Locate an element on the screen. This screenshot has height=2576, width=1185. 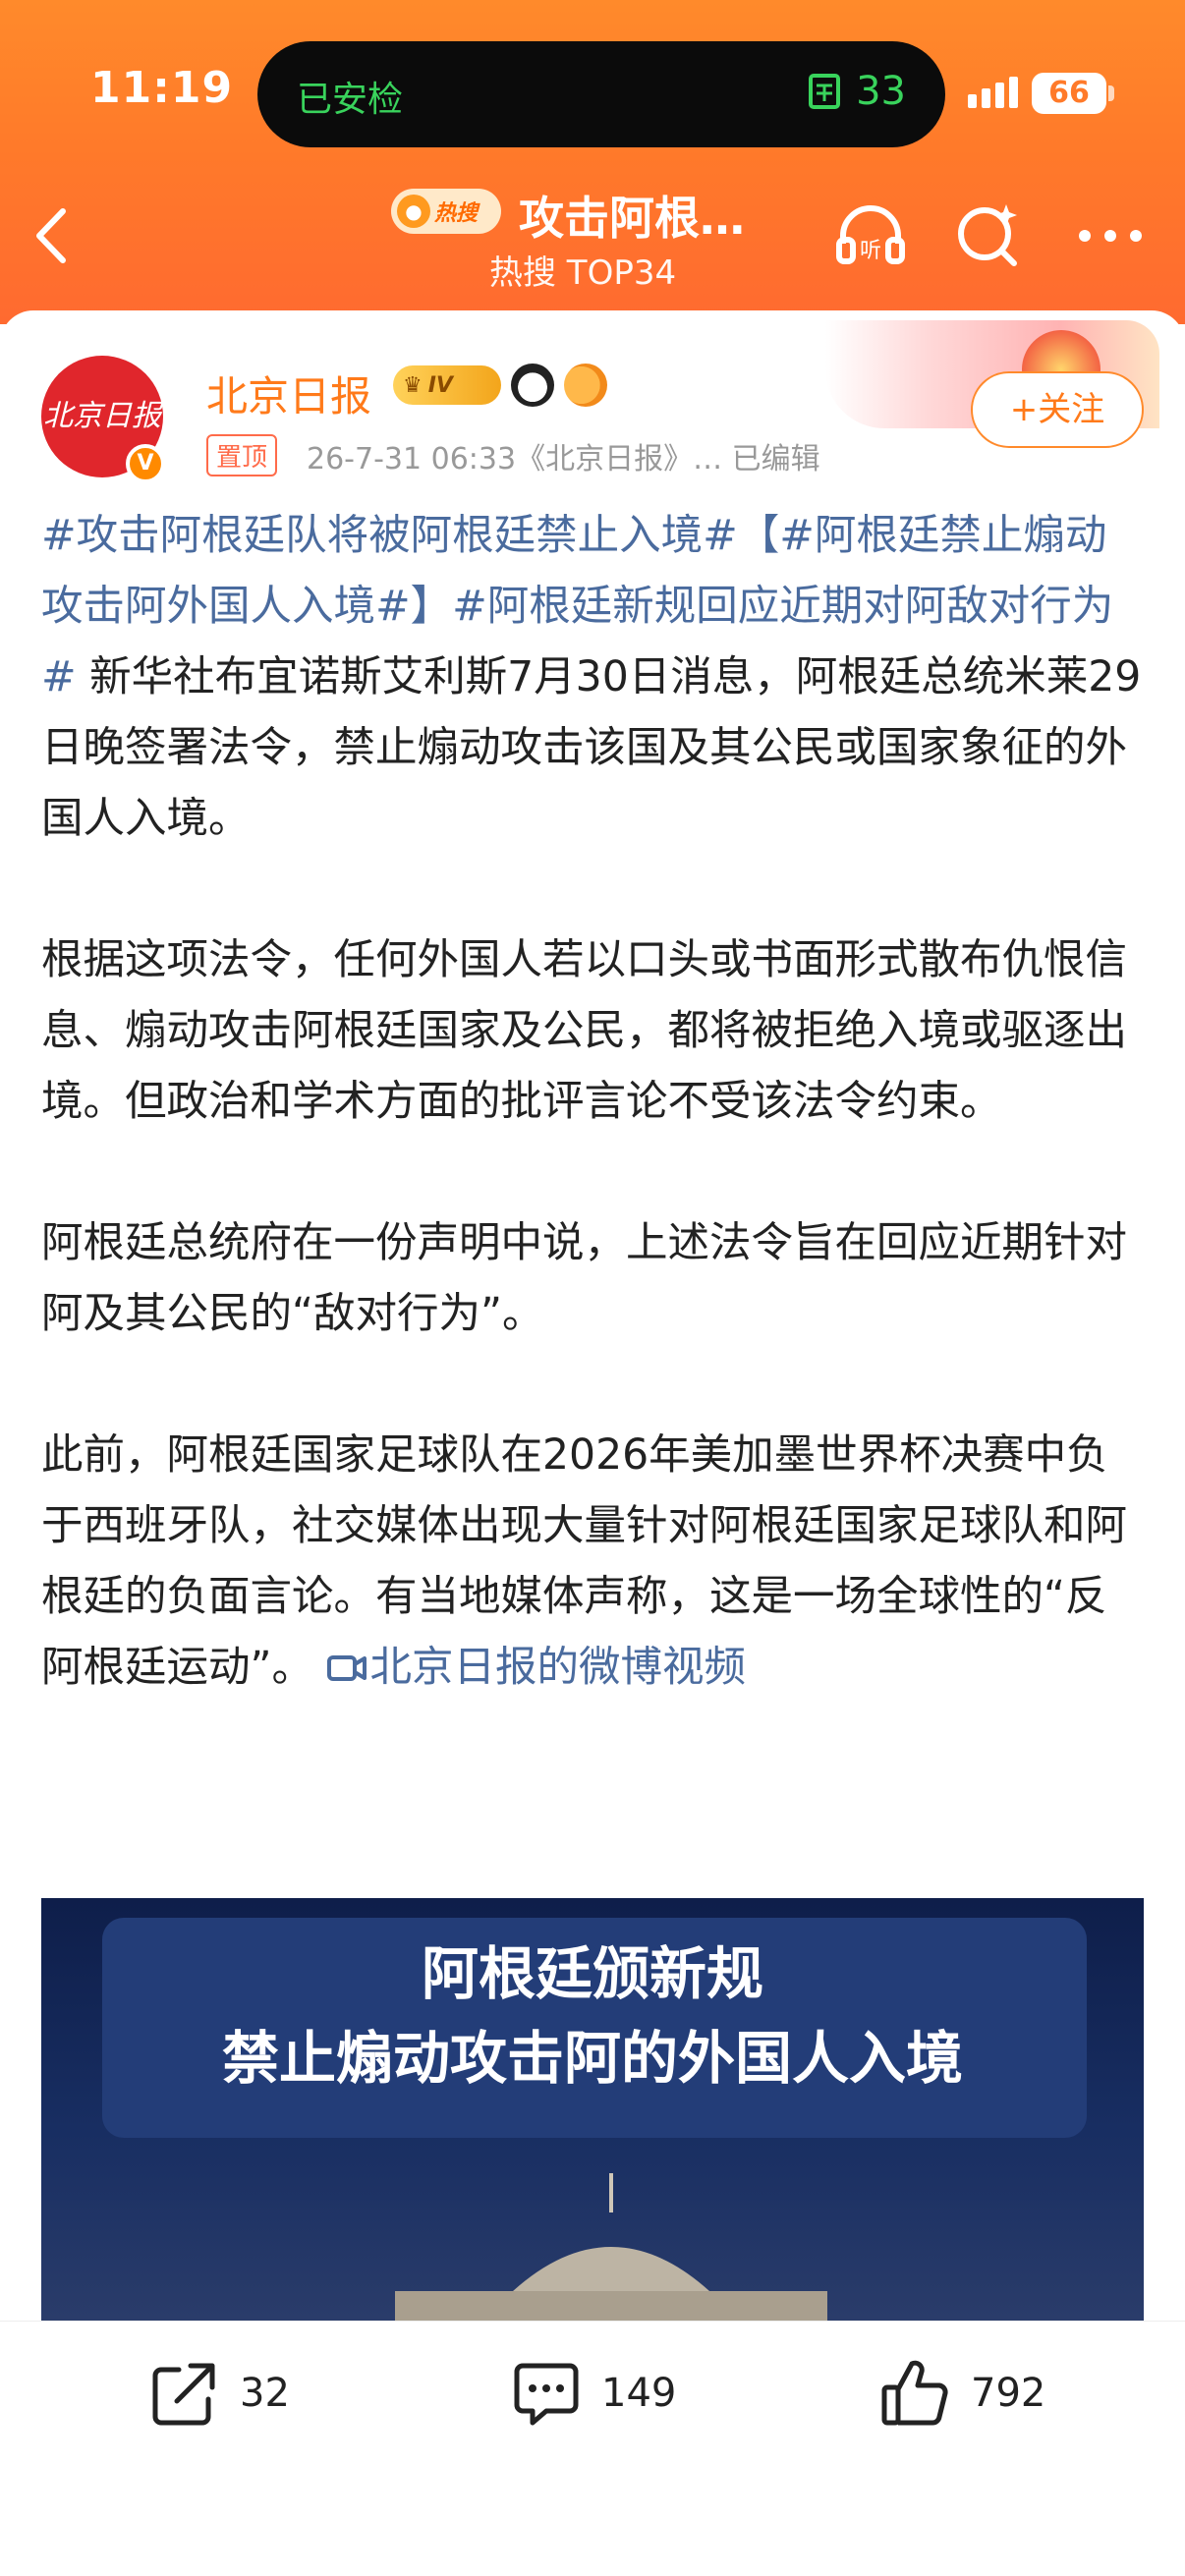
video-link: 北京日报的微博视频 is located at coordinates (536, 1668).